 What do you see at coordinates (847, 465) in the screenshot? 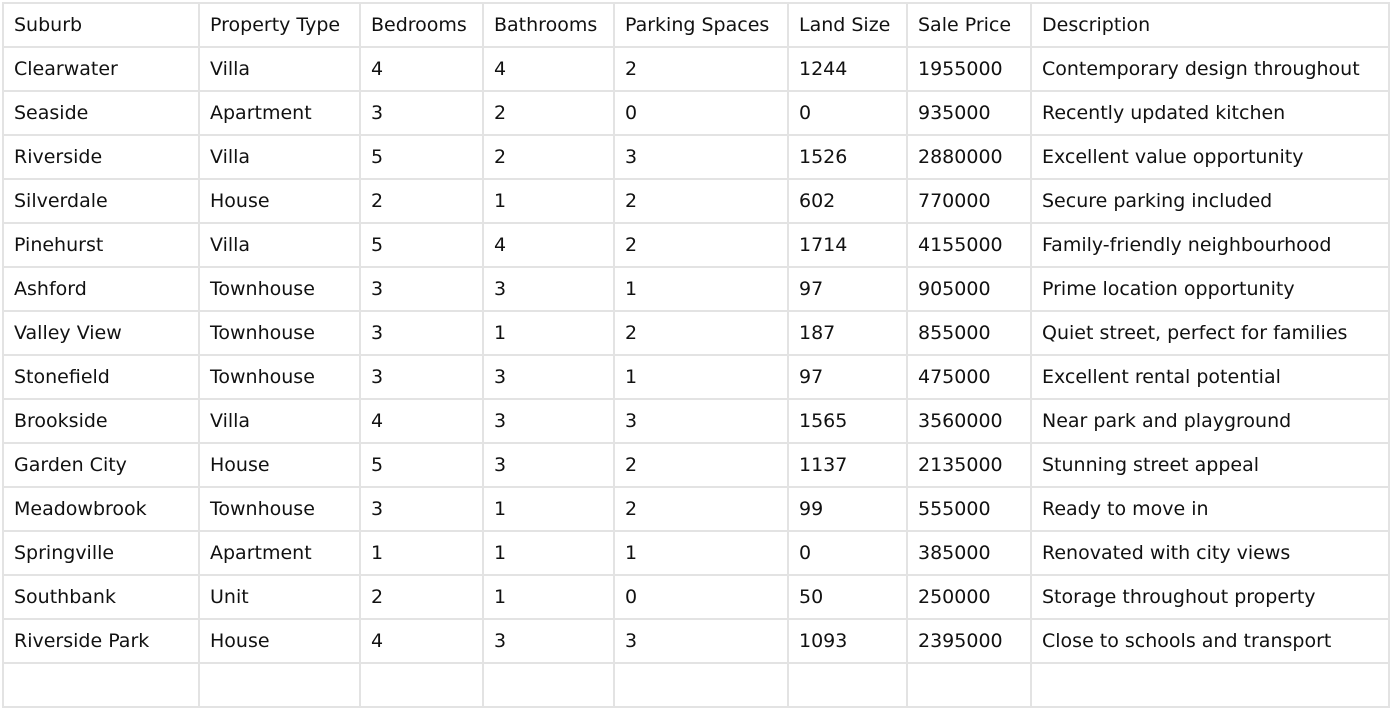
I see `land-size-cell: 1137` at bounding box center [847, 465].